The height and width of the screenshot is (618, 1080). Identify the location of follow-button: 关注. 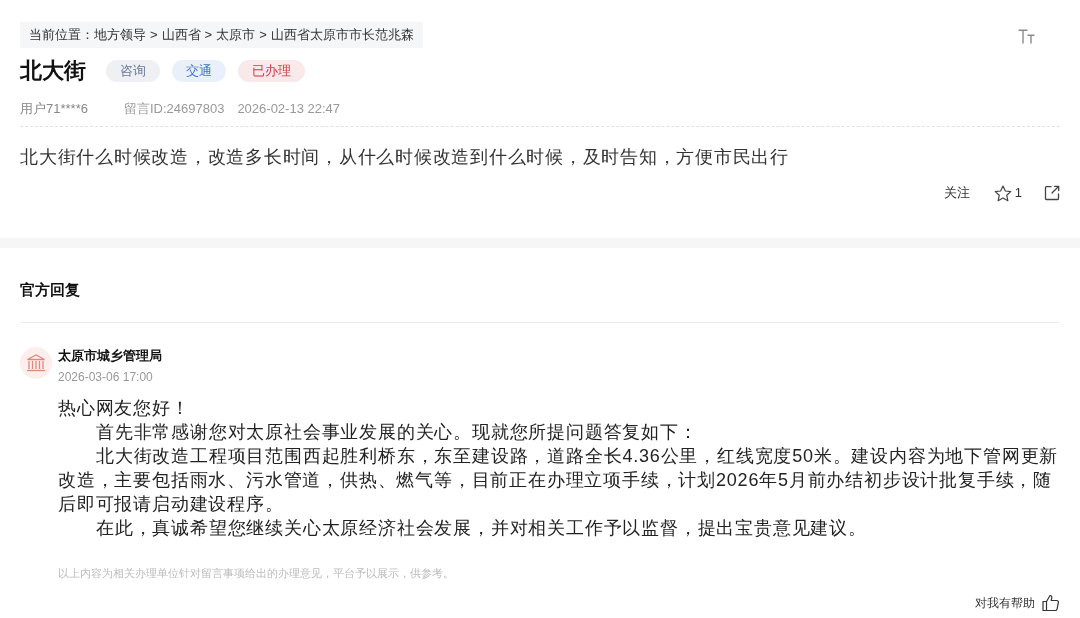
(956, 193).